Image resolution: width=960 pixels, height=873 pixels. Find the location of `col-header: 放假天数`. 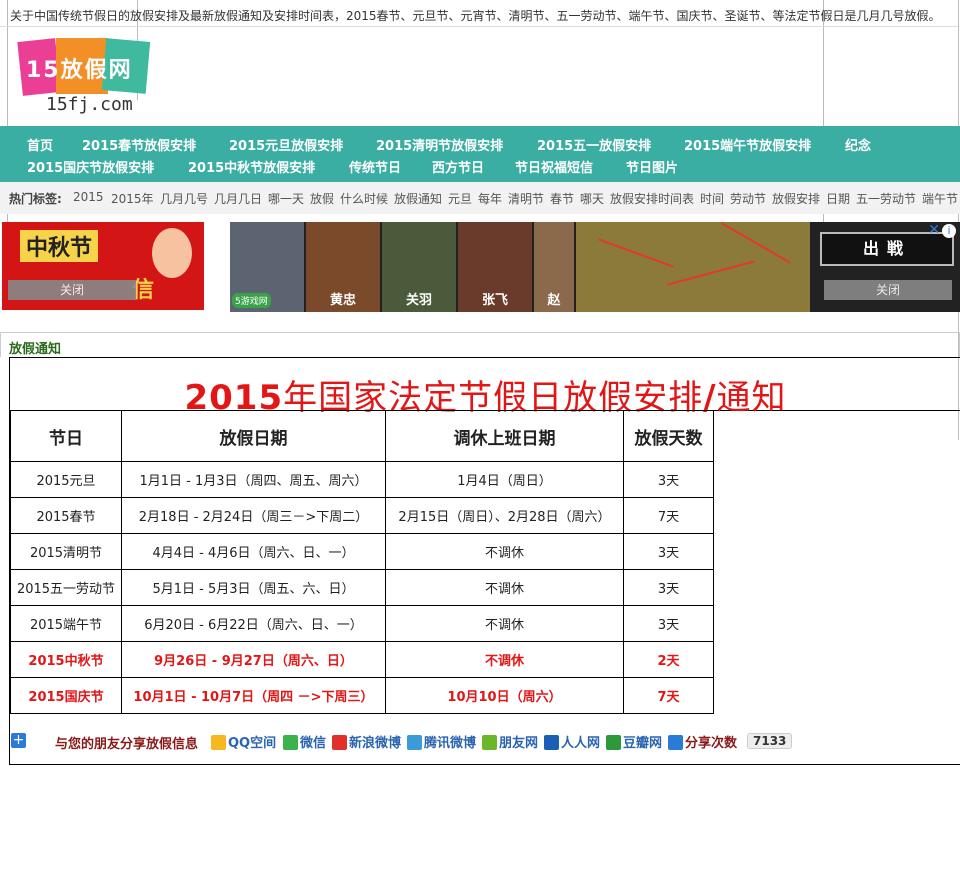

col-header: 放假天数 is located at coordinates (668, 436).